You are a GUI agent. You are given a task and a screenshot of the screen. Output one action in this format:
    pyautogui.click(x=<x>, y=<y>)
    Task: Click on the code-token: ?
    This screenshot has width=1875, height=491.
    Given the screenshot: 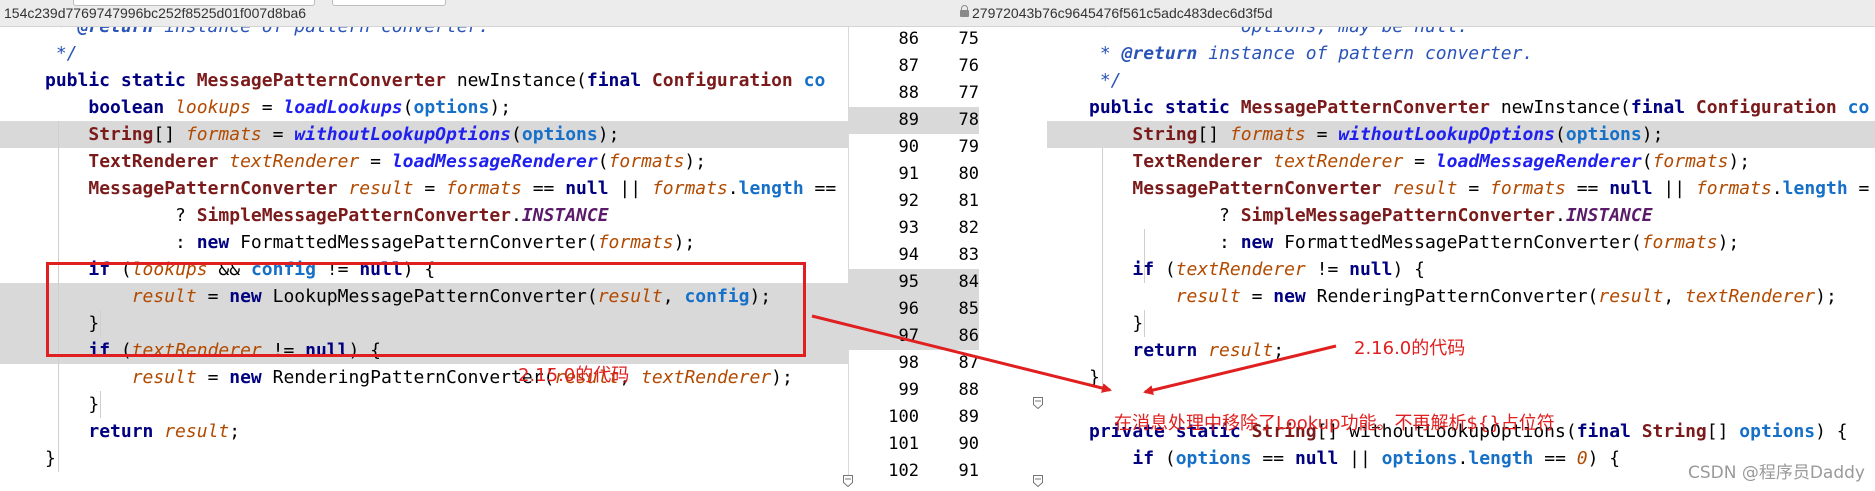 What is the action you would take?
    pyautogui.click(x=1165, y=215)
    